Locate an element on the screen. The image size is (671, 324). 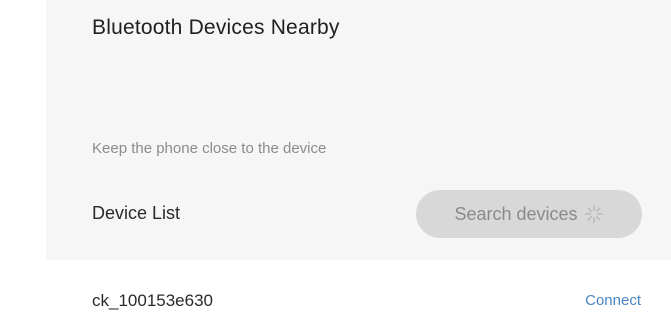
search-devices-button: Search devices is located at coordinates (529, 214).